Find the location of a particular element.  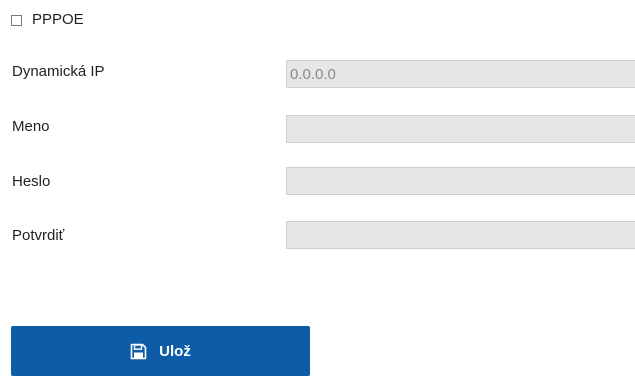

pppoe-checkbox is located at coordinates (16, 20).